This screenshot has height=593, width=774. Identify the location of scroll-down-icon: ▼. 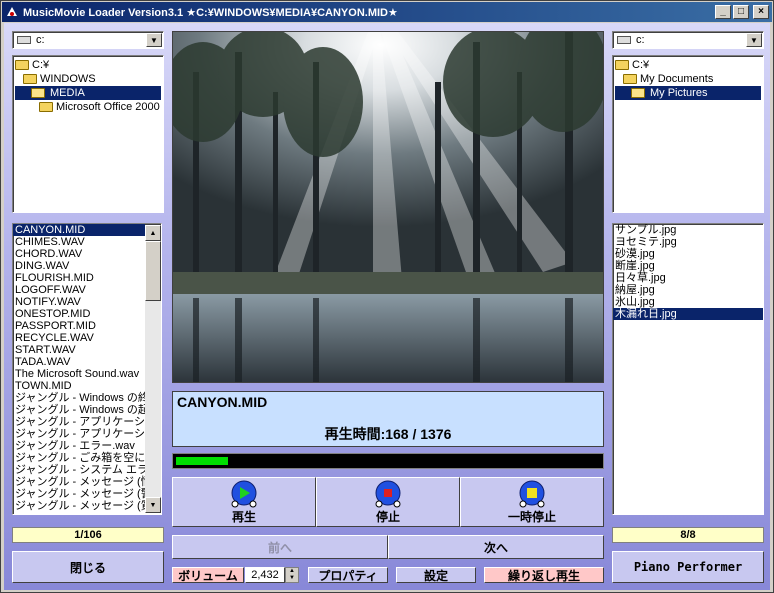
(153, 505).